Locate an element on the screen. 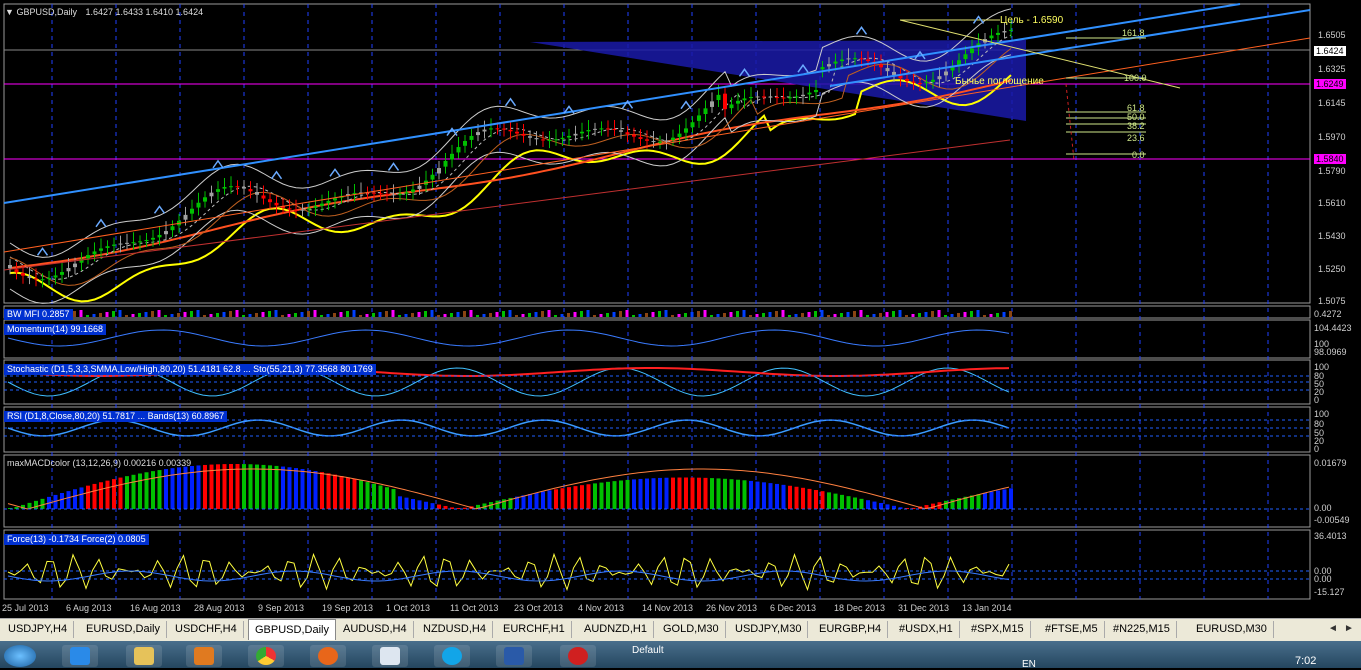 Image resolution: width=1361 pixels, height=670 pixels. tab-usdjpy-m30: USDJPY,M30 is located at coordinates (769, 629).